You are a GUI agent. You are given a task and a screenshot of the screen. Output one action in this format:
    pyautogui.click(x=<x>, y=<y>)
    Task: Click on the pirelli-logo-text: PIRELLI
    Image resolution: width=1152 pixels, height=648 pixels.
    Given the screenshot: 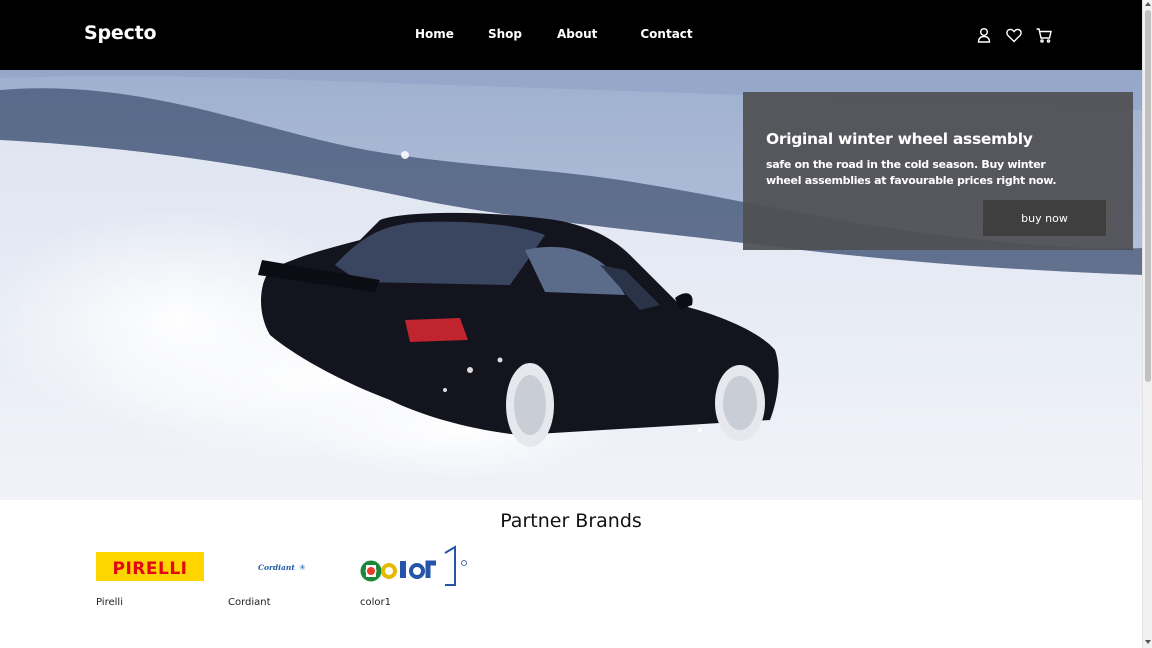 What is the action you would take?
    pyautogui.click(x=150, y=569)
    